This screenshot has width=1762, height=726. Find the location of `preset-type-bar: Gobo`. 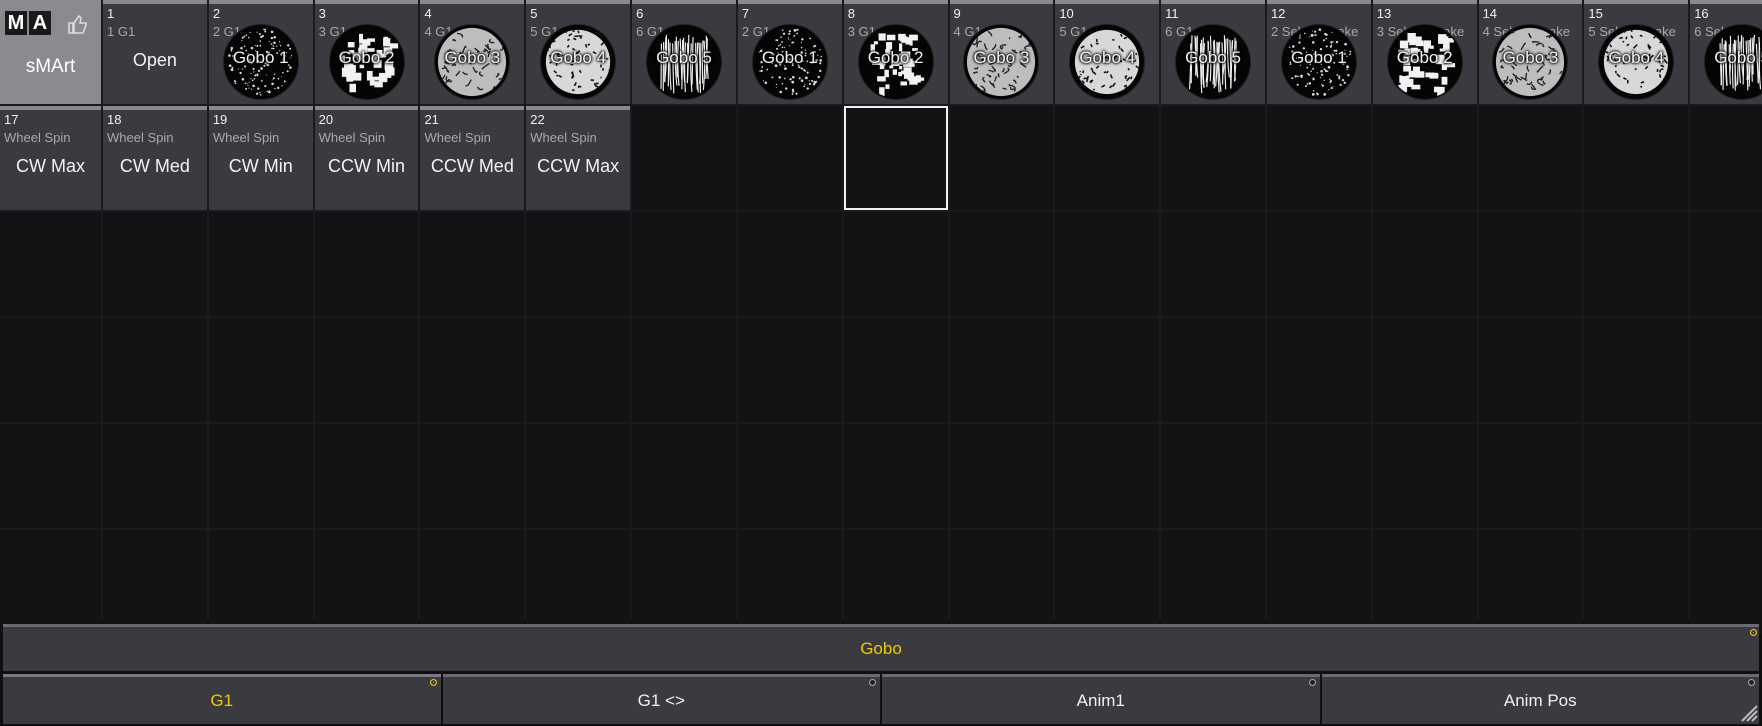

preset-type-bar: Gobo is located at coordinates (881, 647).